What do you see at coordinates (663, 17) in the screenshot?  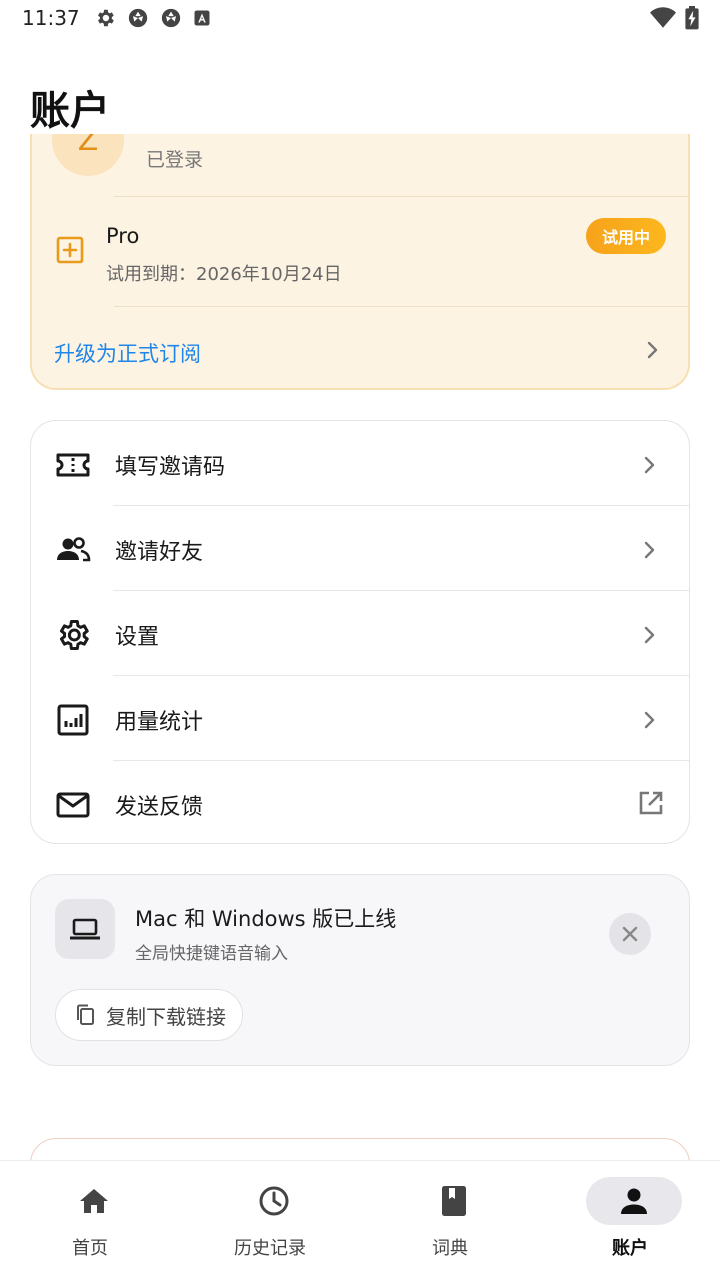 I see `wifi-icon` at bounding box center [663, 17].